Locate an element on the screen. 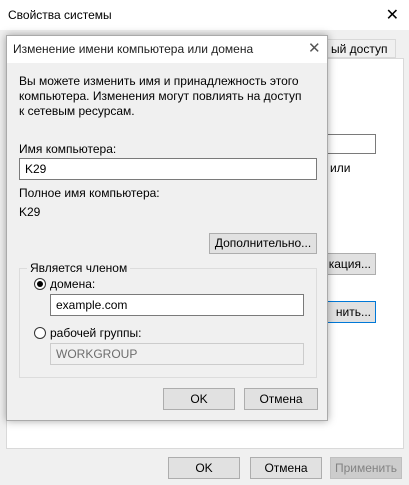  domain-input: example.com is located at coordinates (177, 305).